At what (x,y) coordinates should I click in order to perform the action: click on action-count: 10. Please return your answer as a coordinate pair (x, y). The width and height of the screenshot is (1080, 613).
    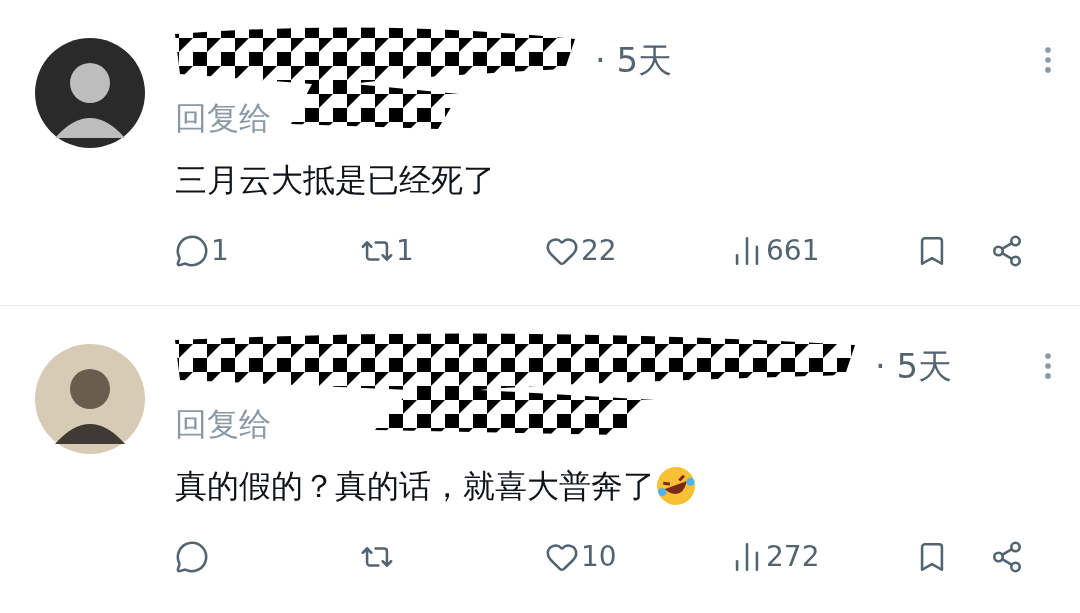
    Looking at the image, I should click on (599, 557).